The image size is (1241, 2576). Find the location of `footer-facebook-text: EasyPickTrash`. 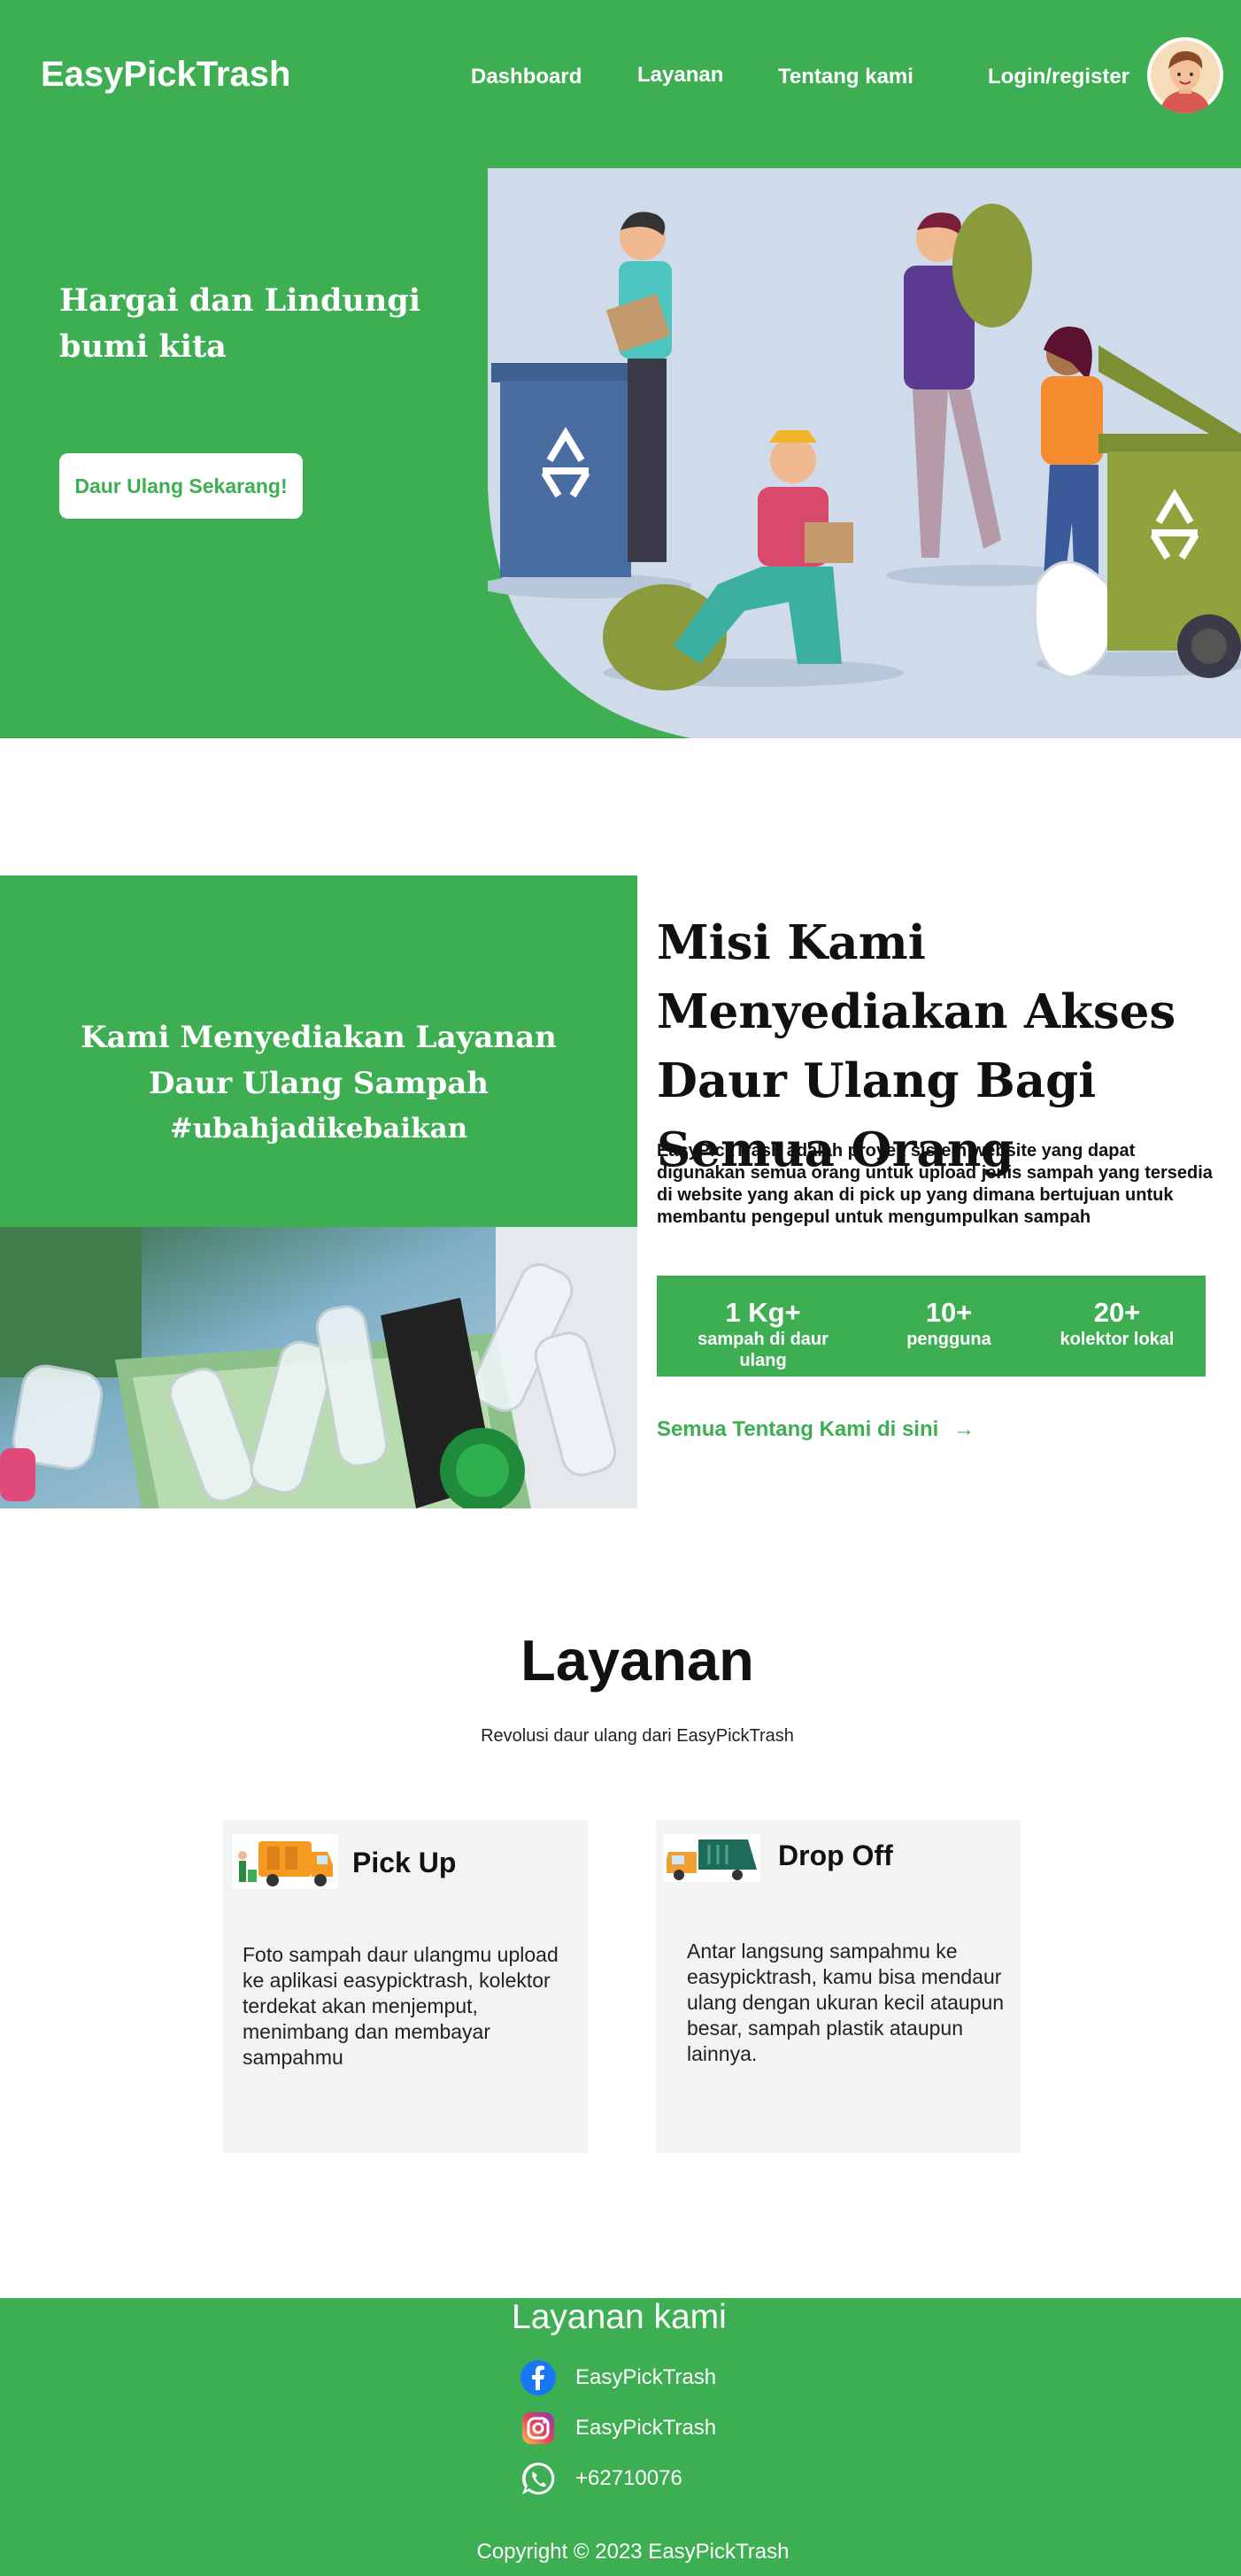

footer-facebook-text: EasyPickTrash is located at coordinates (646, 2377).